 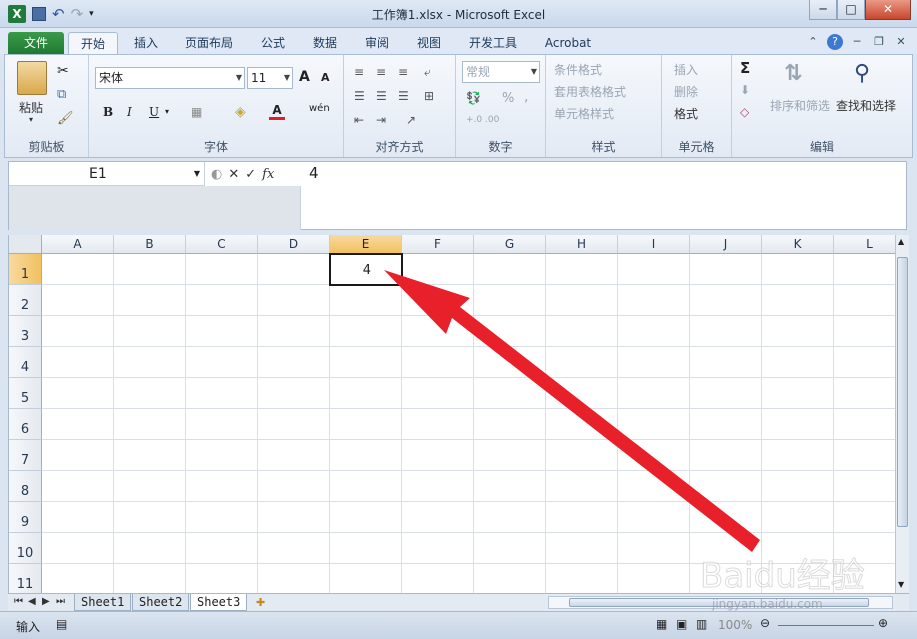 What do you see at coordinates (314, 173) in the screenshot?
I see `formula-input: 4` at bounding box center [314, 173].